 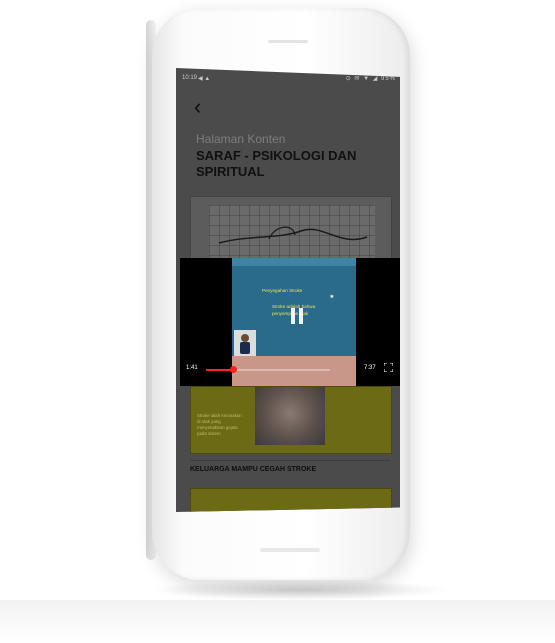 What do you see at coordinates (288, 41) in the screenshot?
I see `phone-speaker` at bounding box center [288, 41].